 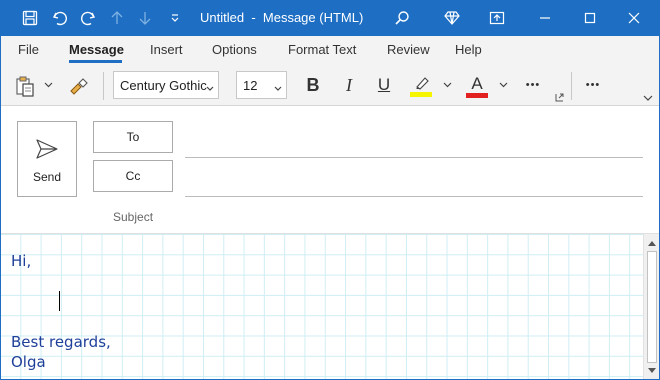 What do you see at coordinates (30, 18) in the screenshot?
I see `save-icon` at bounding box center [30, 18].